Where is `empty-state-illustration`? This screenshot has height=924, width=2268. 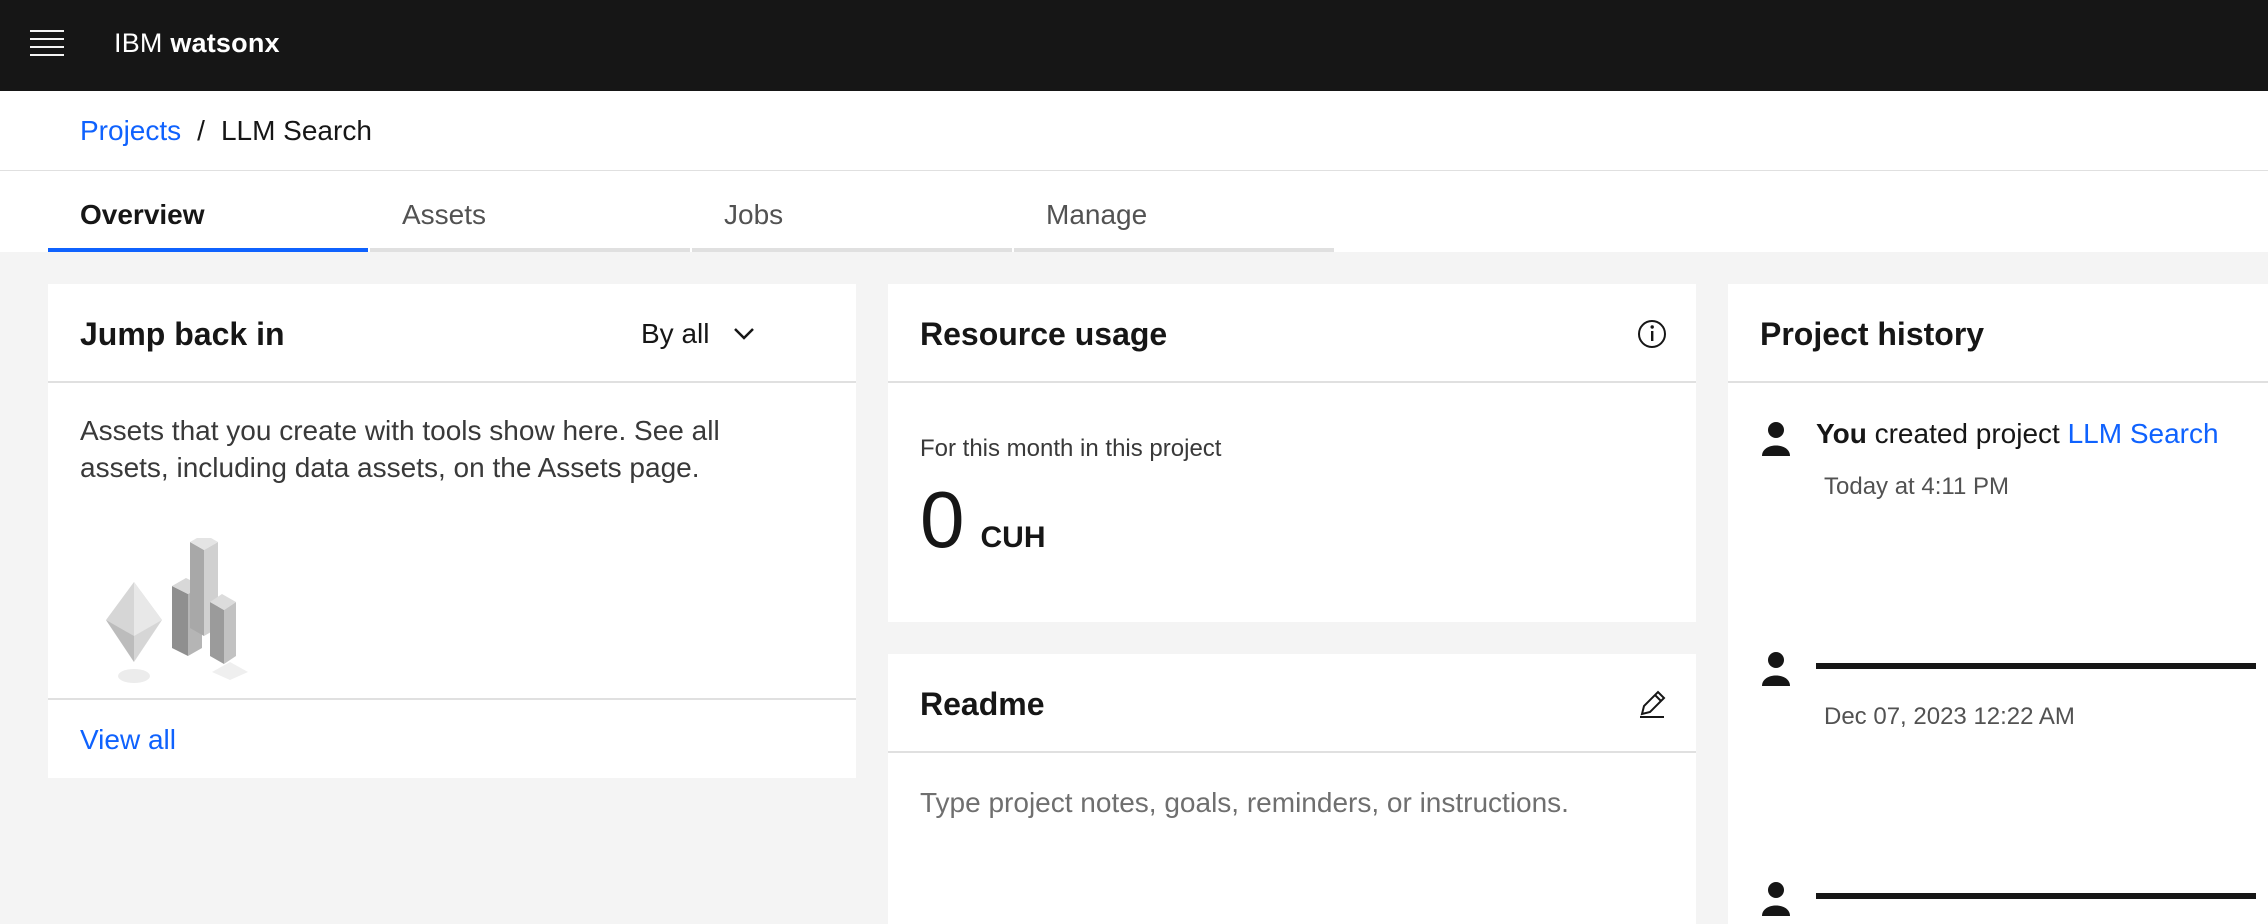
empty-state-illustration is located at coordinates (177, 610).